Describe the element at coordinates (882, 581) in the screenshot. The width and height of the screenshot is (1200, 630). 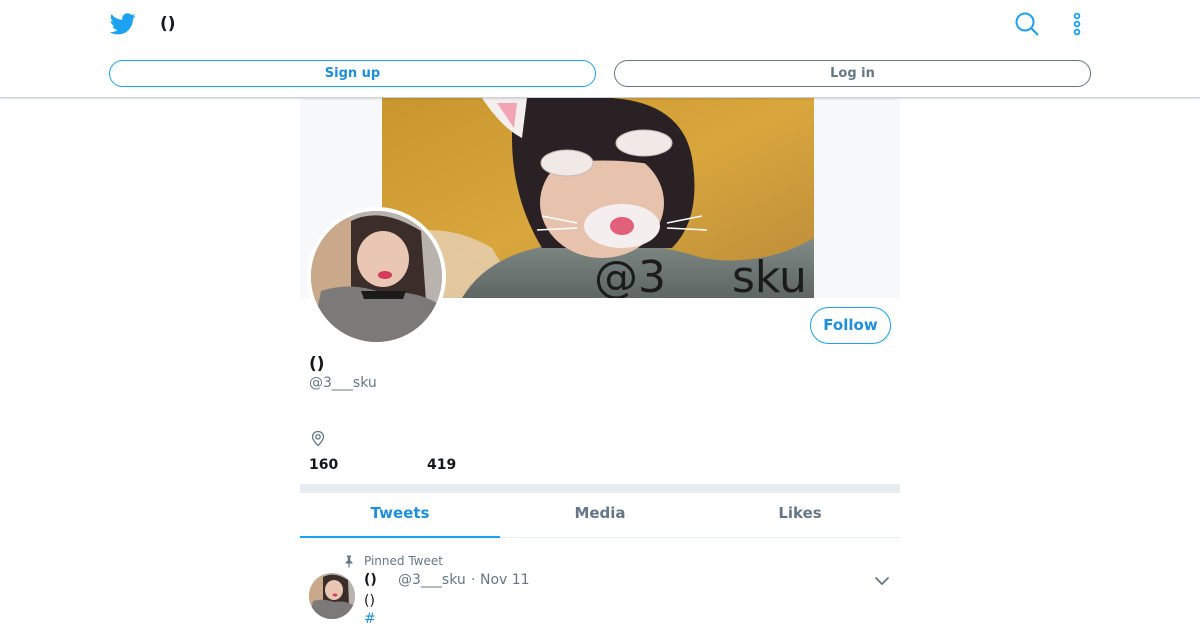
I see `chevron-down-icon` at that location.